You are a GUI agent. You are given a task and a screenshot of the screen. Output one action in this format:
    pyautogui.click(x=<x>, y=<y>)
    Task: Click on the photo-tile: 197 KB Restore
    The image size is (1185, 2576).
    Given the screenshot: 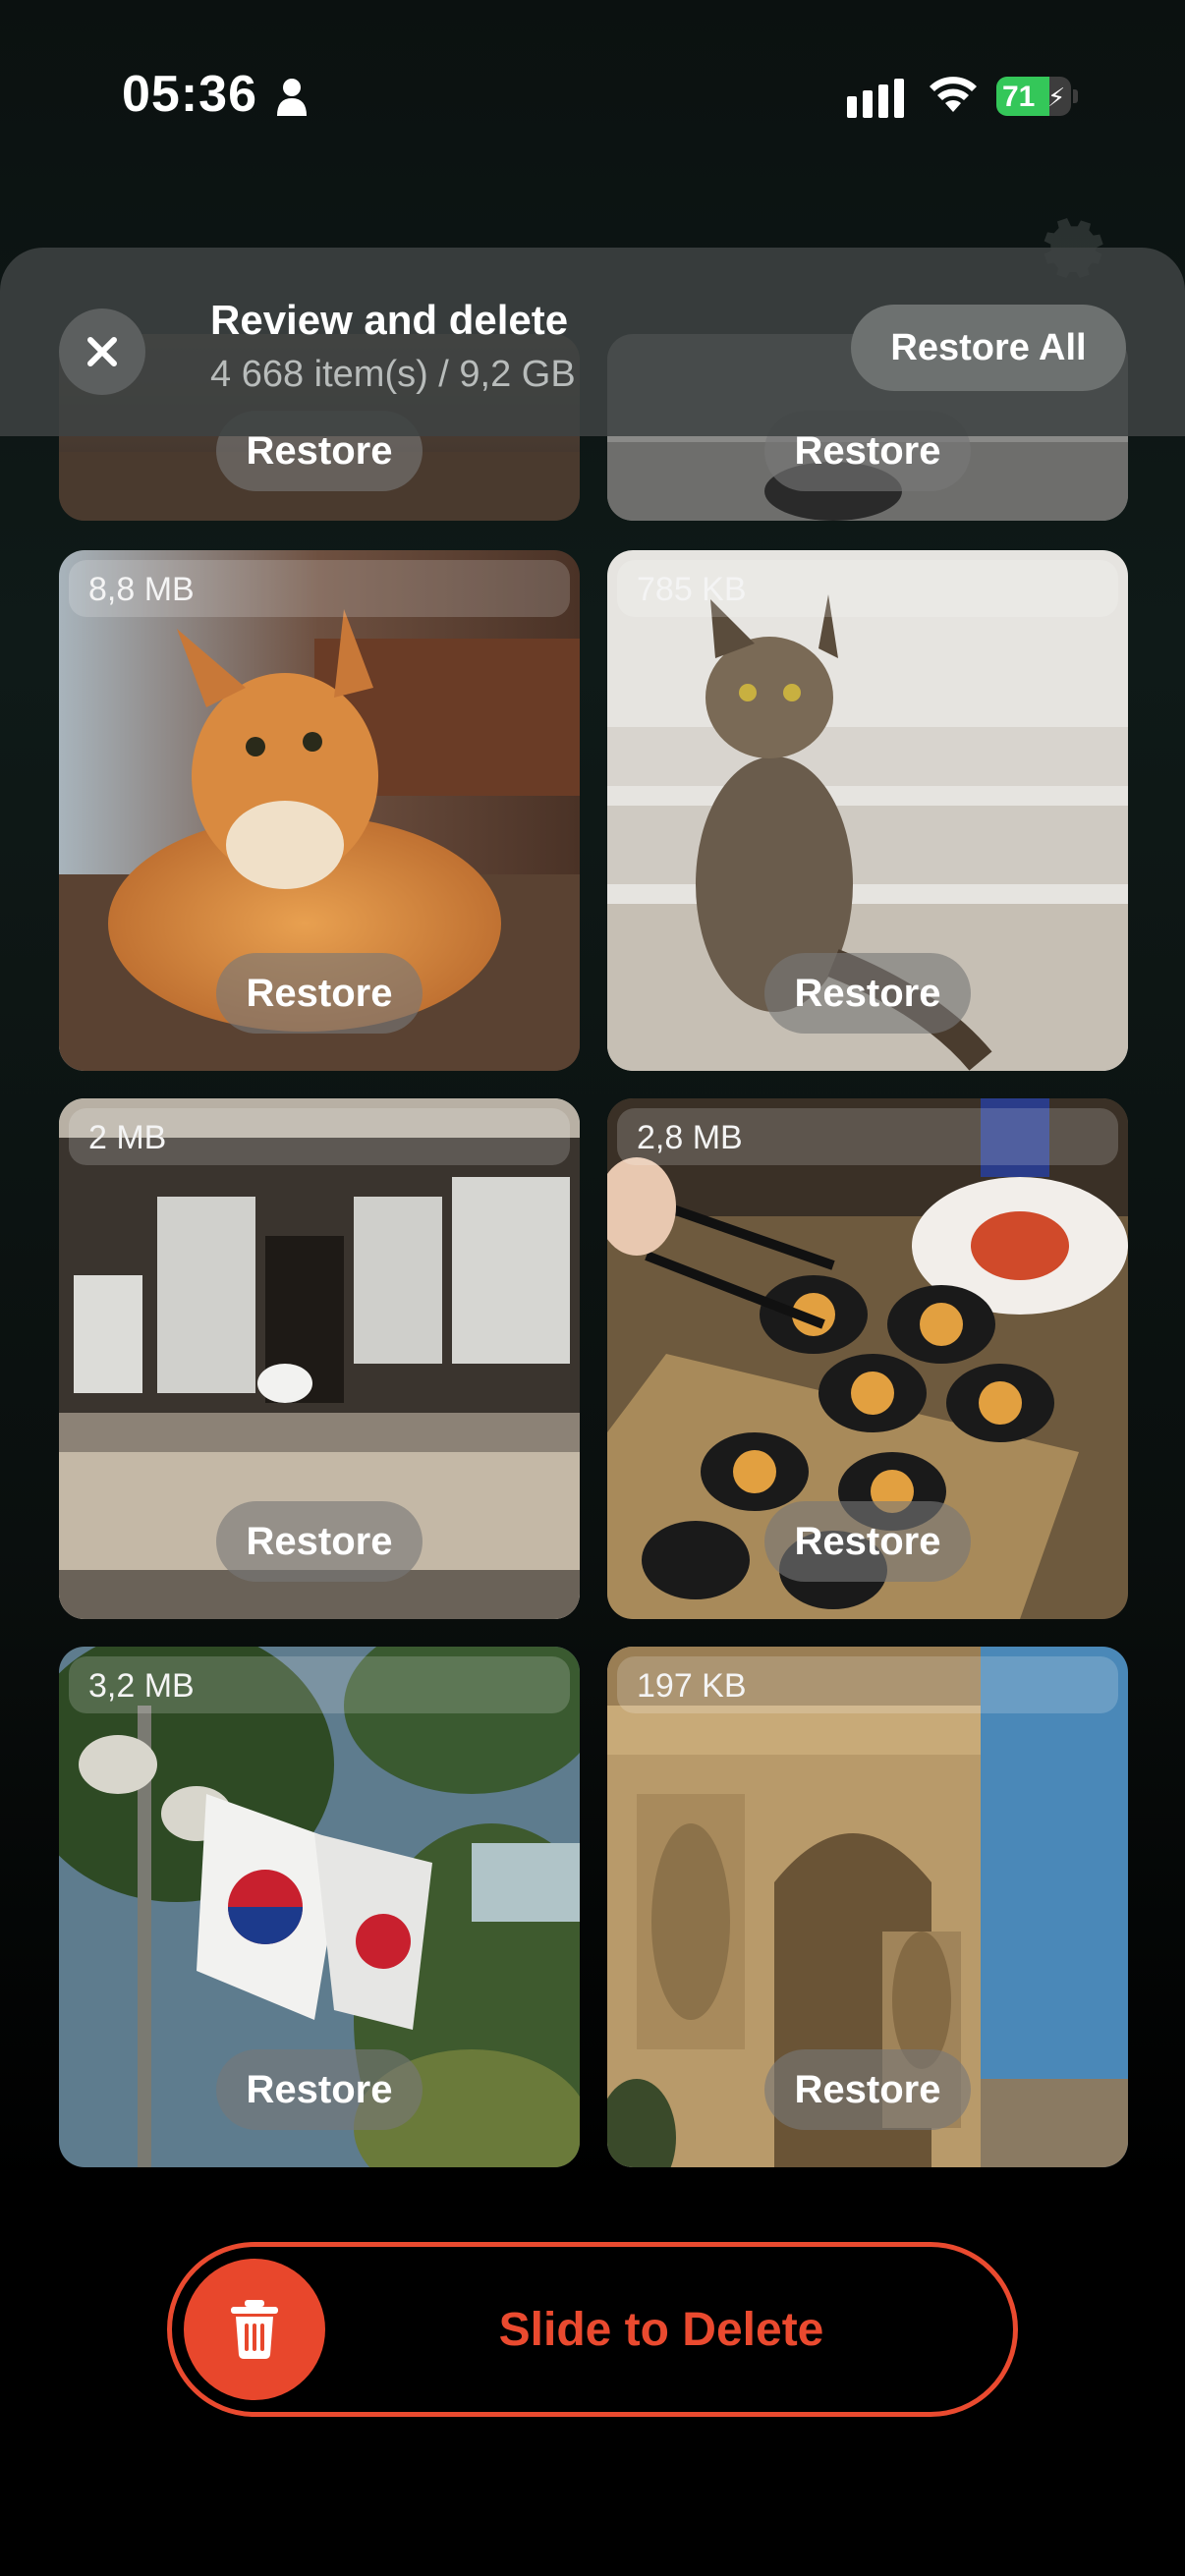 What is the action you would take?
    pyautogui.click(x=868, y=1907)
    